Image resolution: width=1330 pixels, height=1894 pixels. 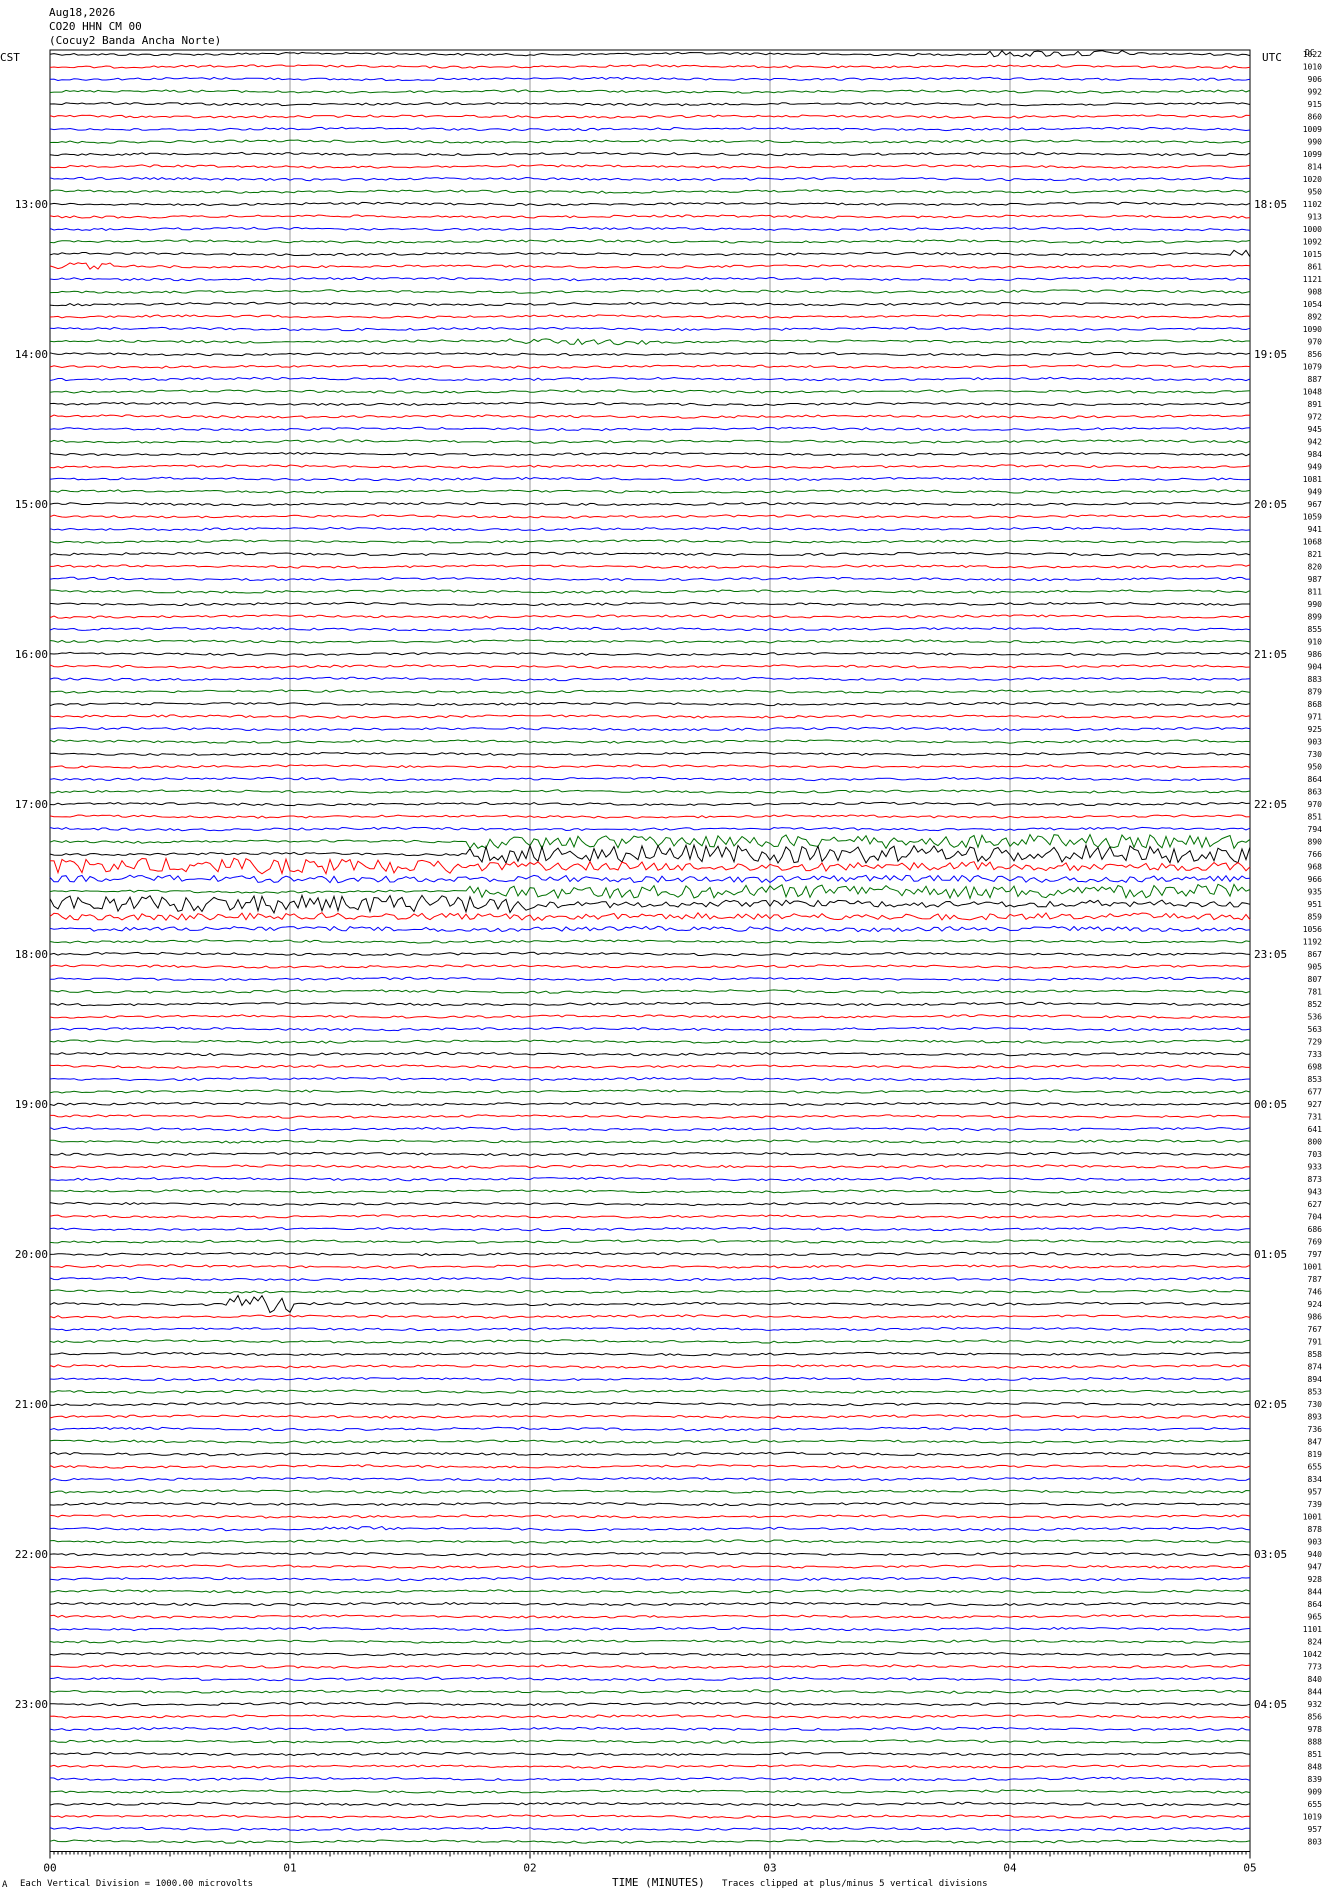 I want to click on dc-offset-label: 641, so click(x=1315, y=1129).